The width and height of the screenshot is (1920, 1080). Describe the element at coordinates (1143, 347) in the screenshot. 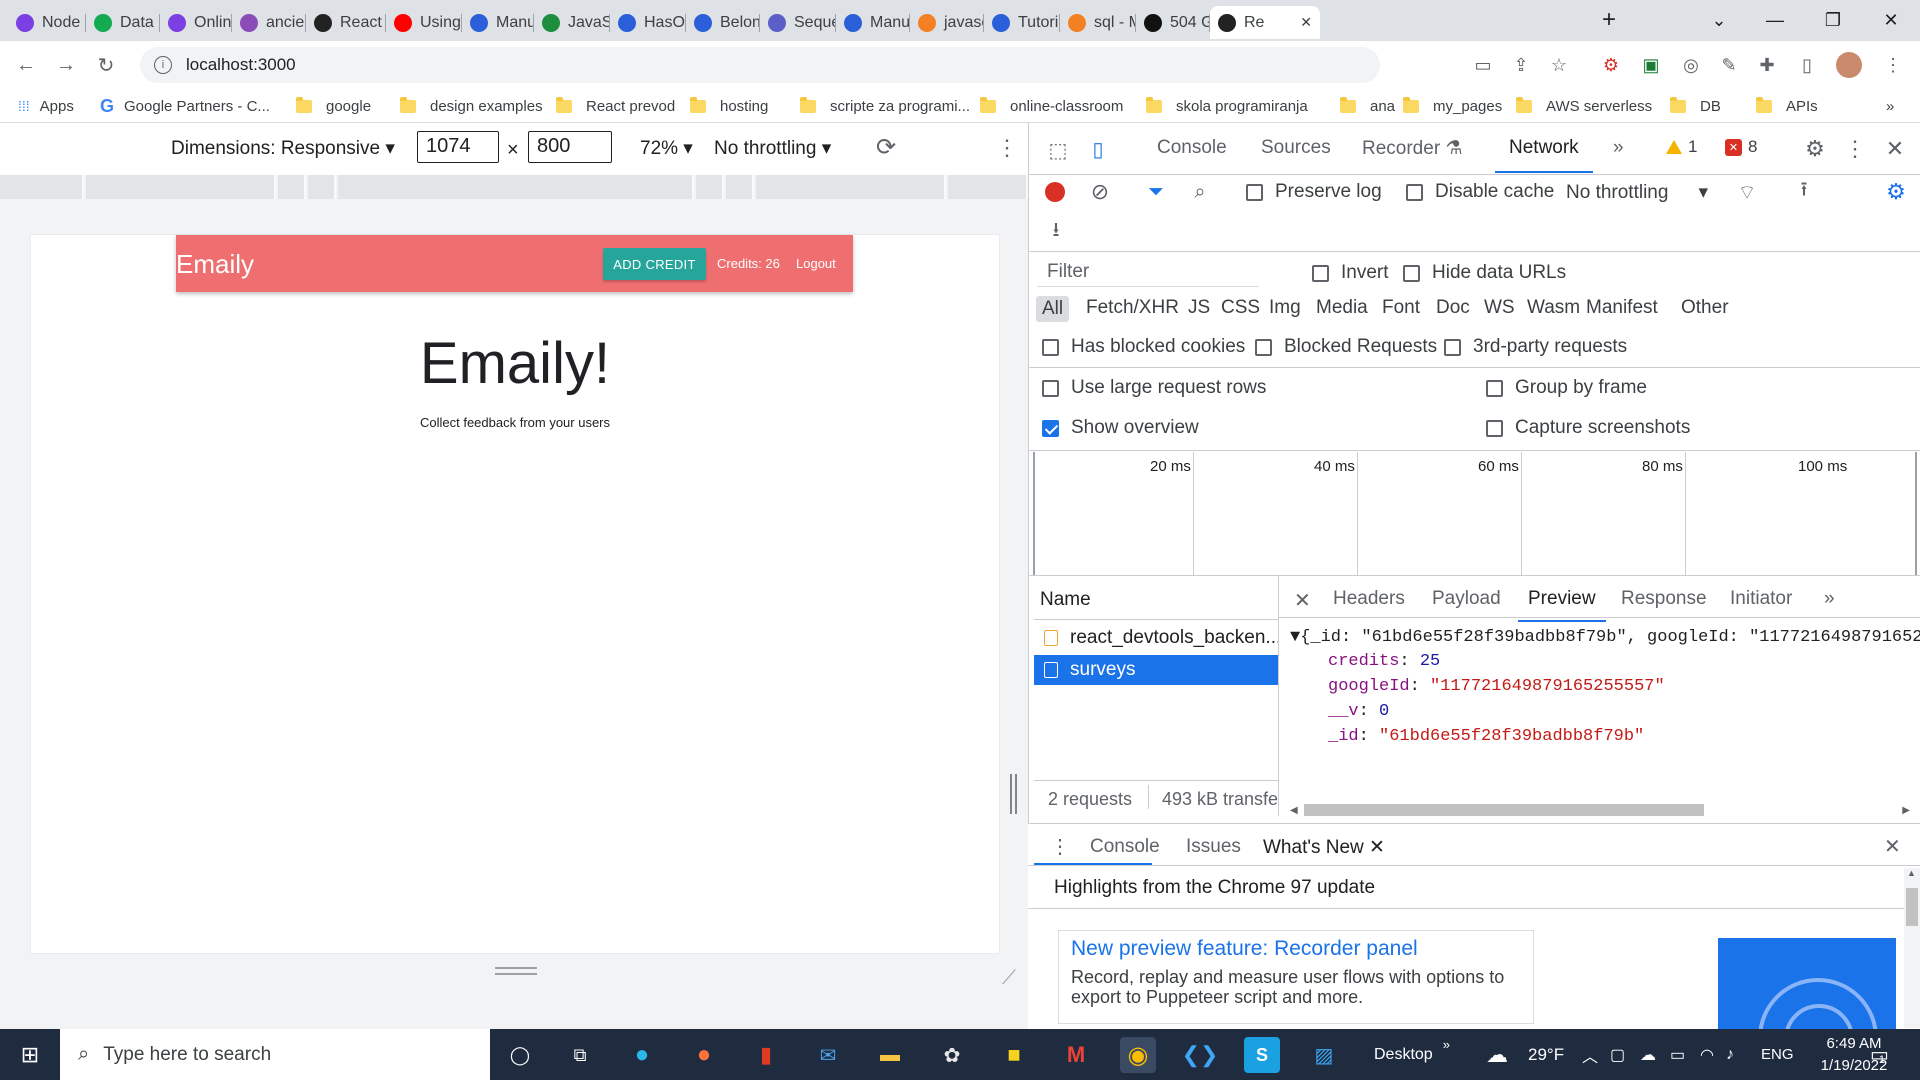

I see `has-blocked-cookies-checkbox: Has blocked cookies` at that location.